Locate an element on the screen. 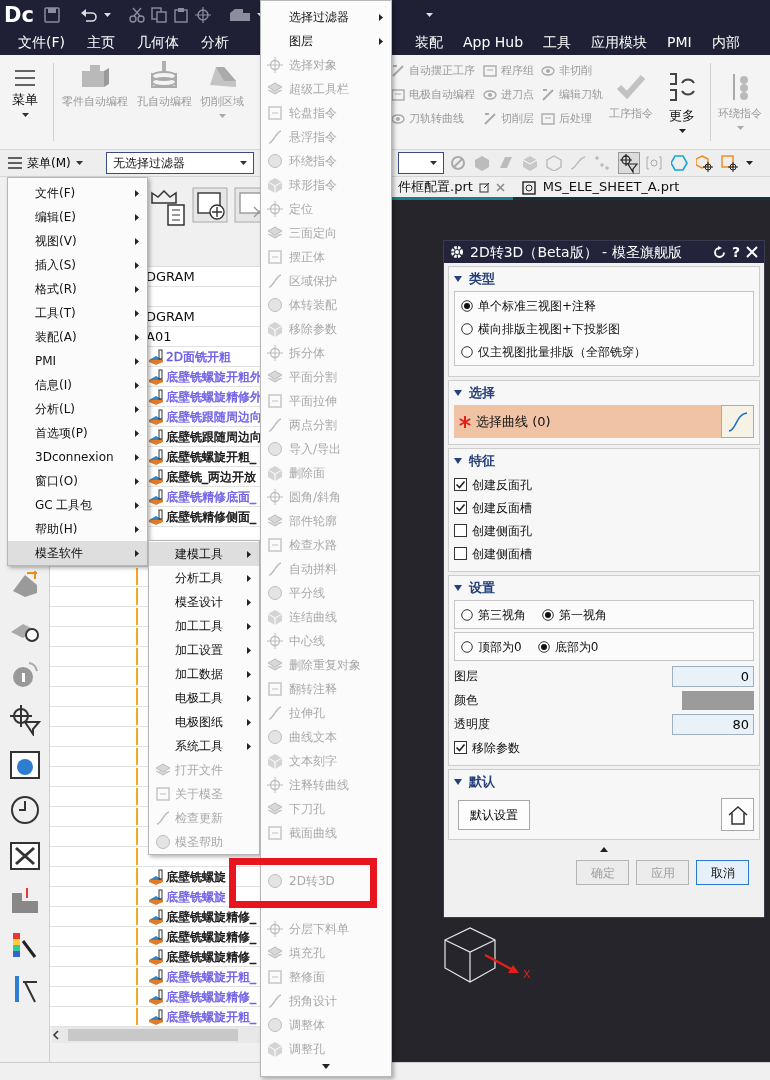  option-label: 第一视角 is located at coordinates (583, 615).